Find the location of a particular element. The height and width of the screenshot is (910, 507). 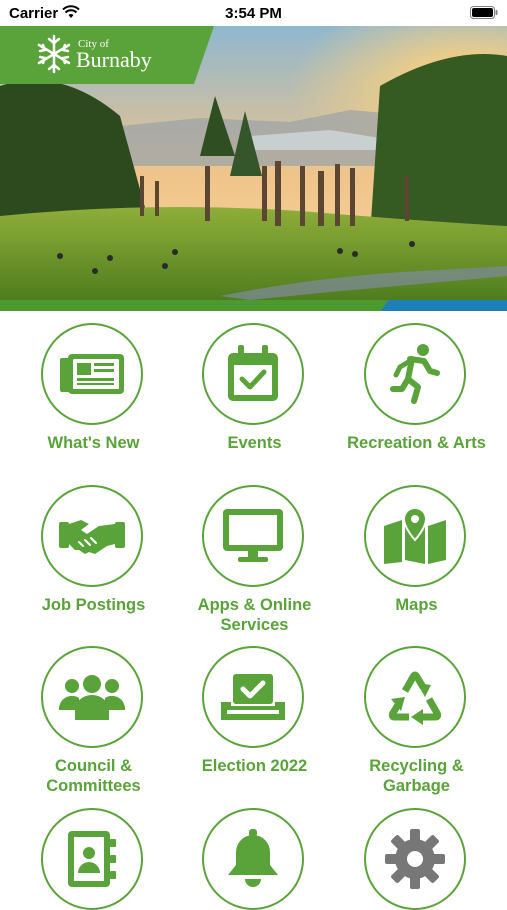

status-bar: Carrier 3:54 PM is located at coordinates (253, 13).